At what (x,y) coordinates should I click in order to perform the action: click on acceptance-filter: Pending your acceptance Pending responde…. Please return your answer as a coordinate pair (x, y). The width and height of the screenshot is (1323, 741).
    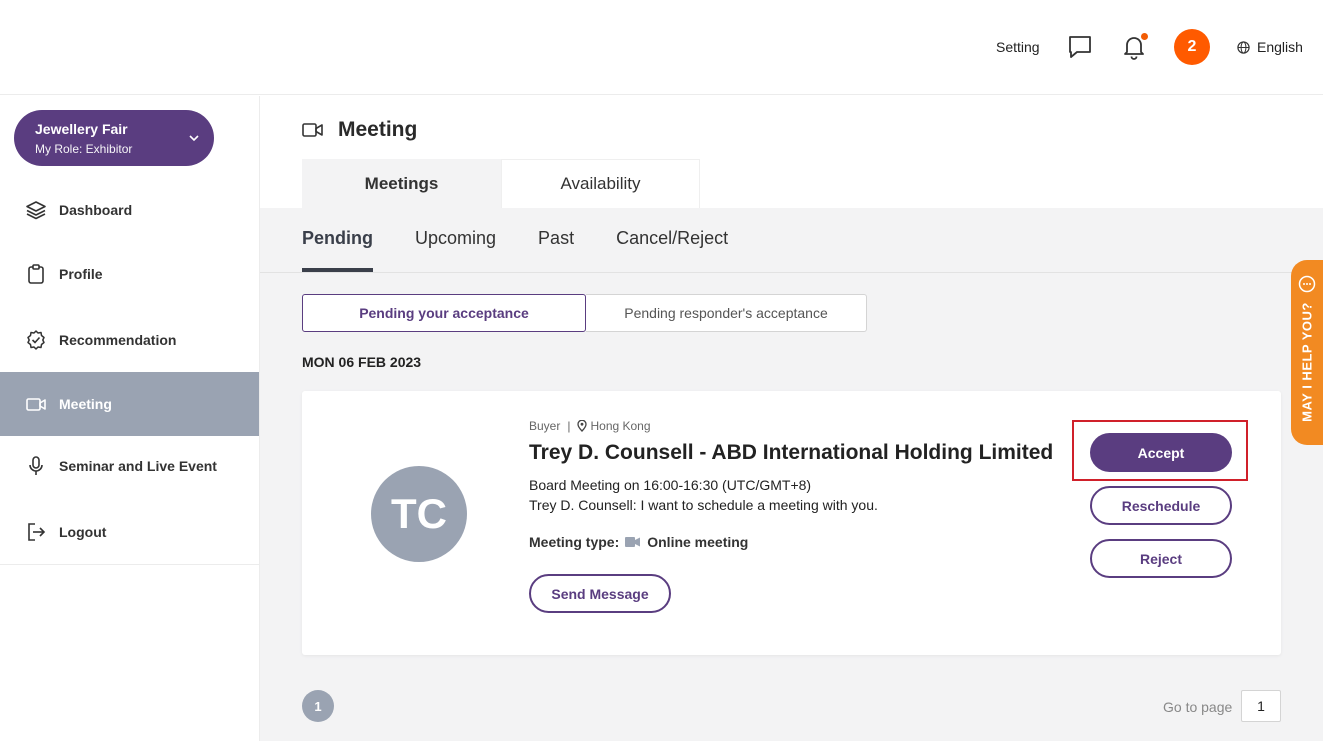
    Looking at the image, I should click on (584, 313).